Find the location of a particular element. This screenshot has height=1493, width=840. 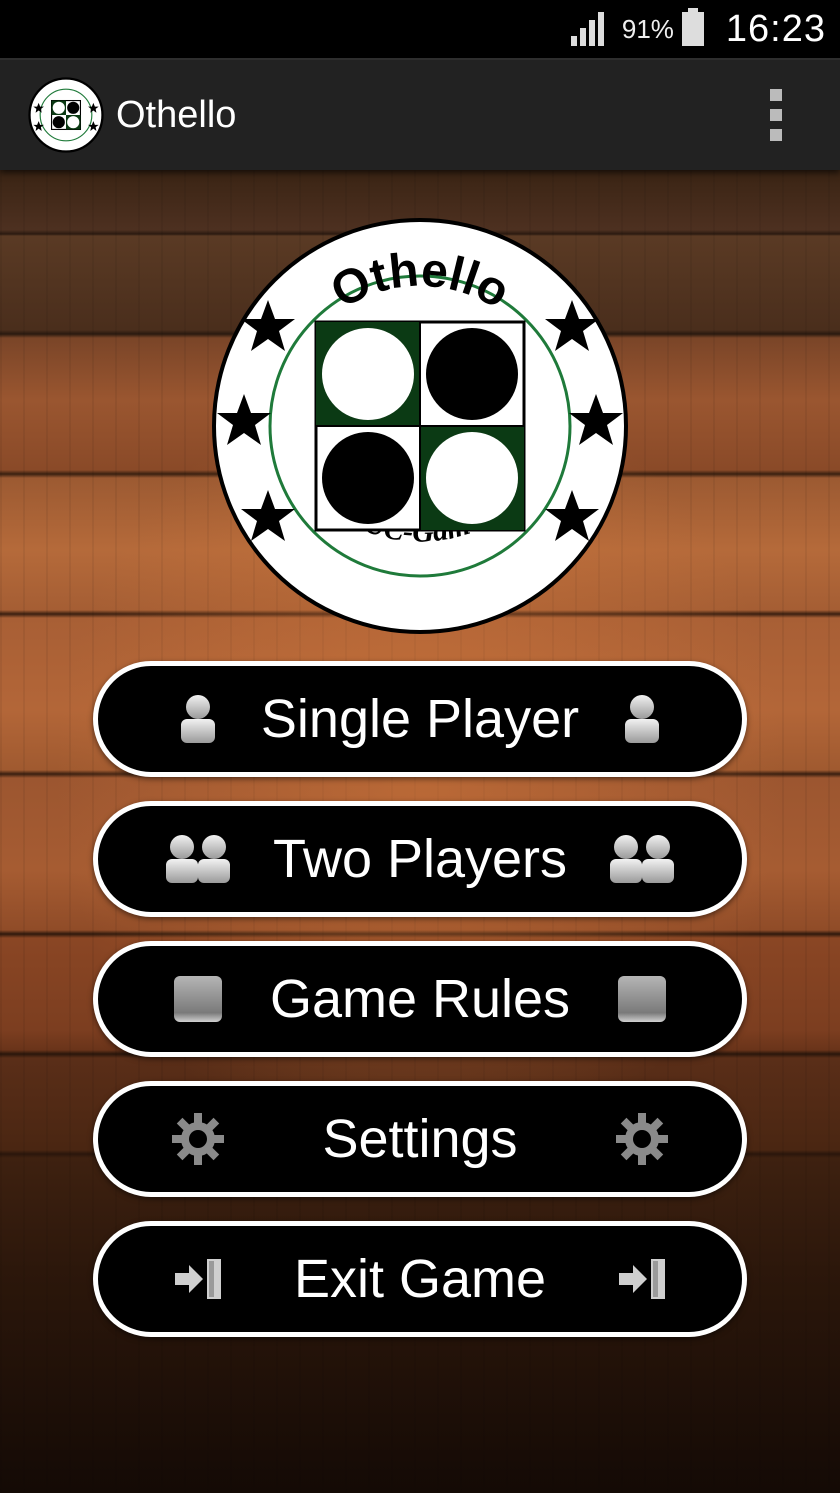

game-rules-button: Game Rules is located at coordinates (420, 999).